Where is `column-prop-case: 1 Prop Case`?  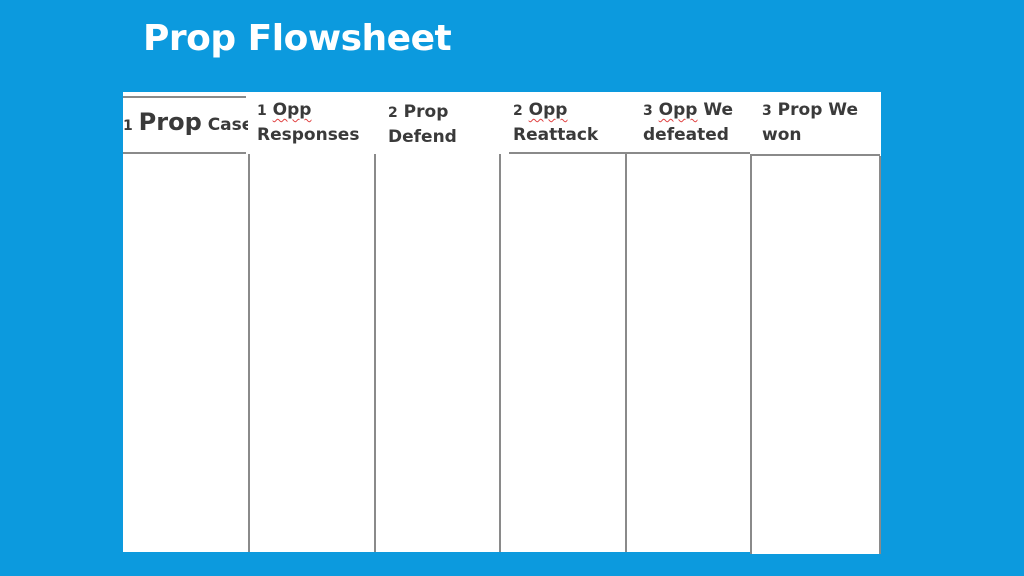 column-prop-case: 1 Prop Case is located at coordinates (188, 322).